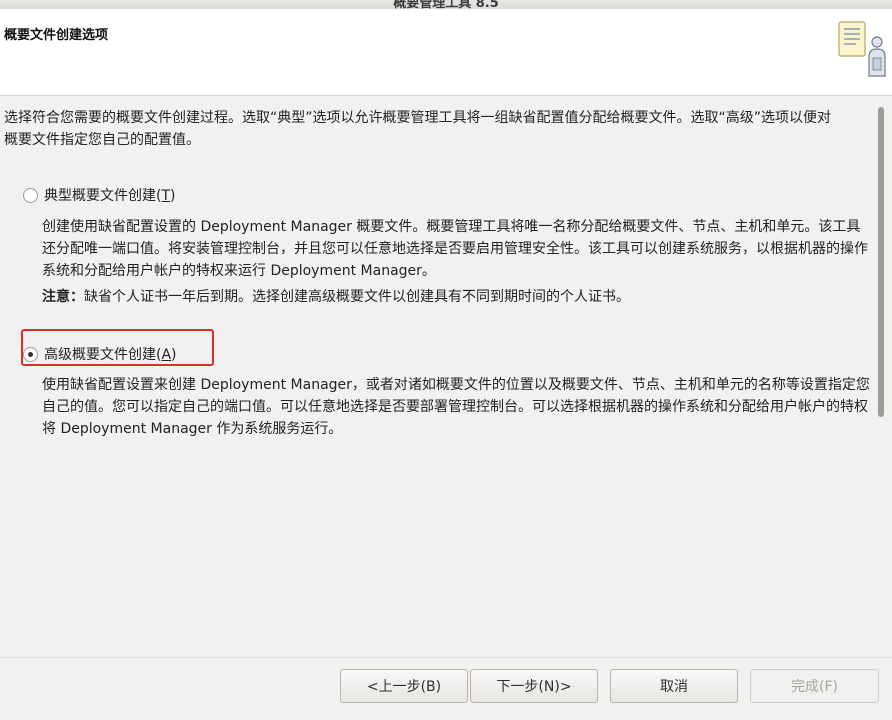 The image size is (892, 720). I want to click on option-advanced-radio: 高级概要文件创建(A), so click(100, 354).